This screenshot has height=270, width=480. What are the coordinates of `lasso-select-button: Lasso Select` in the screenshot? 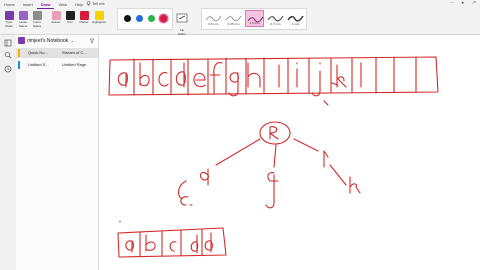 It's located at (23, 22).